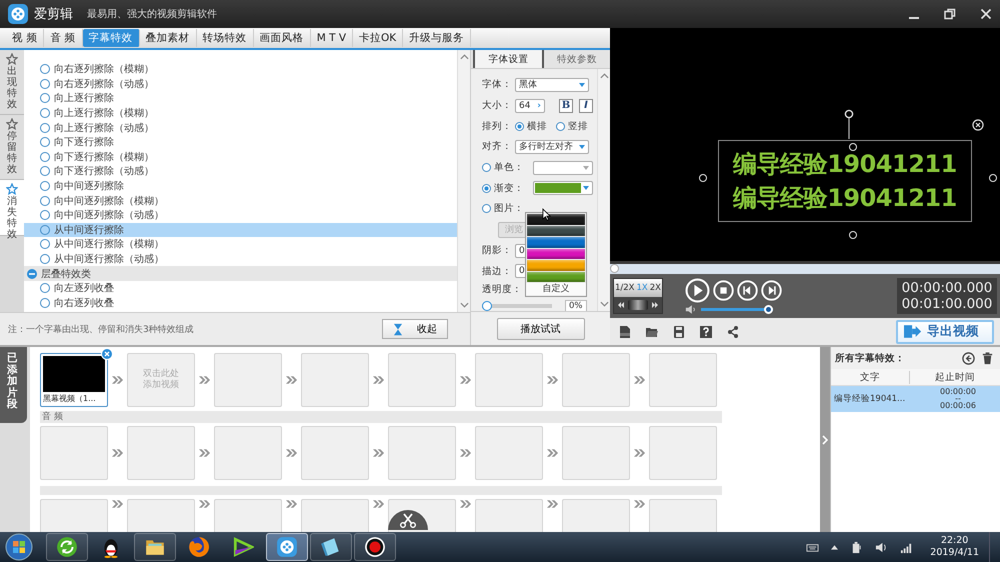 The height and width of the screenshot is (562, 1000). I want to click on effect-option: 从中间逐行擦除, so click(241, 230).